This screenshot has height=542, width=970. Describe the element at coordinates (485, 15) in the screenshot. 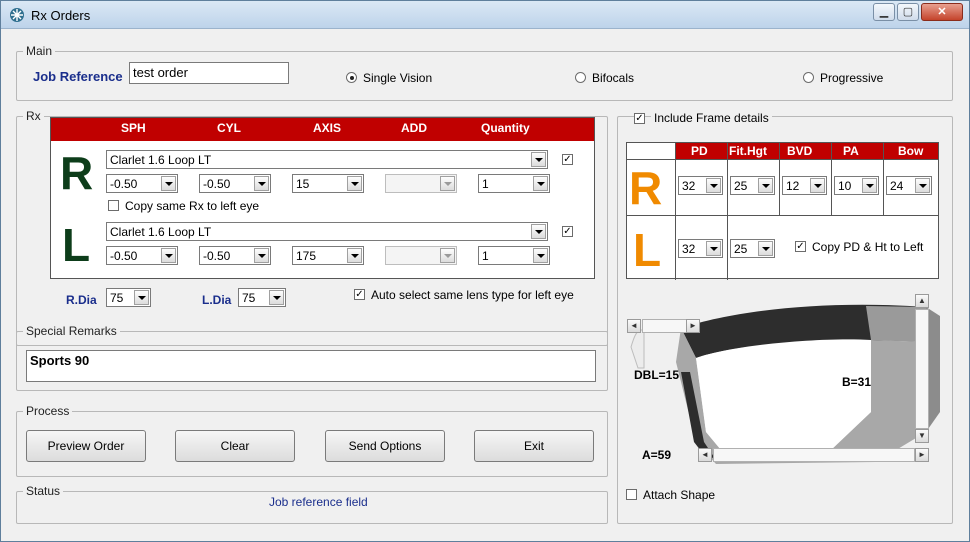

I see `title-bar: Rx Orders ▁ ▢ ✕` at that location.